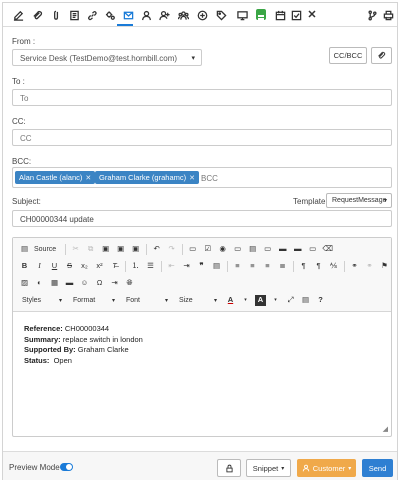 This screenshot has width=400, height=482. Describe the element at coordinates (312, 249) in the screenshot. I see `hidden-field-icon: ▭` at that location.